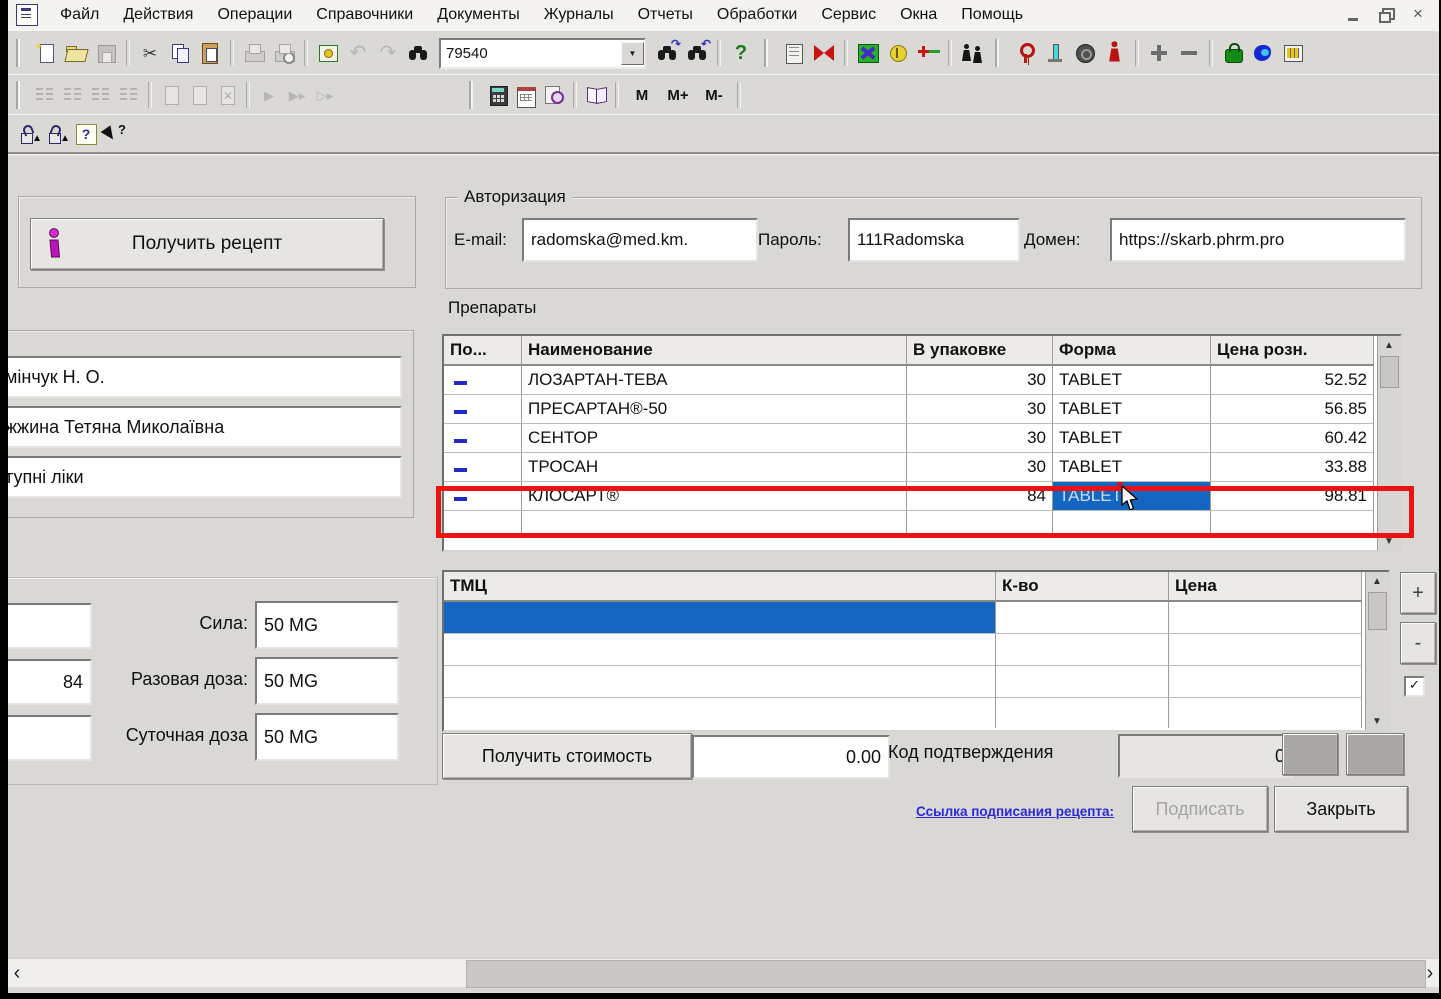 The height and width of the screenshot is (999, 1441). What do you see at coordinates (918, 15) in the screenshot?
I see `menu-windows: Окна` at bounding box center [918, 15].